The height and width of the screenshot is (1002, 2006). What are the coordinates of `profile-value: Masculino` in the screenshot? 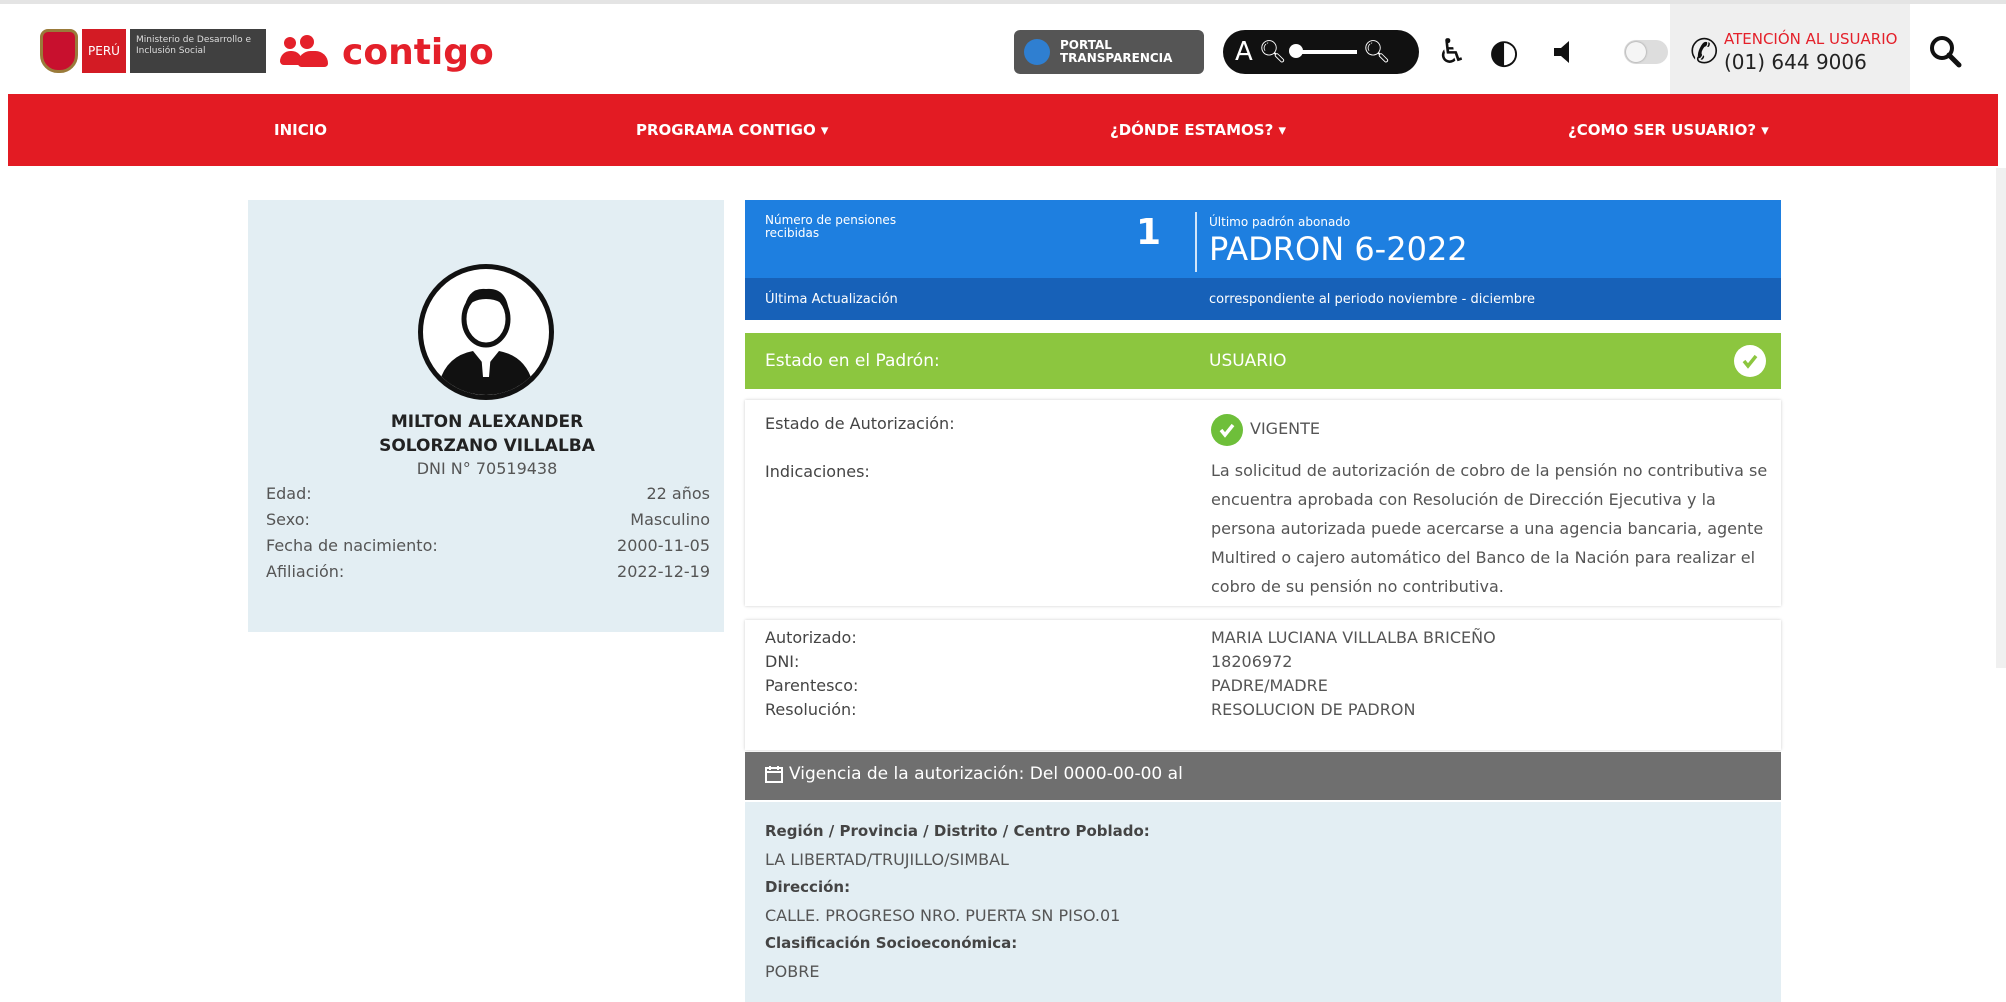 It's located at (670, 519).